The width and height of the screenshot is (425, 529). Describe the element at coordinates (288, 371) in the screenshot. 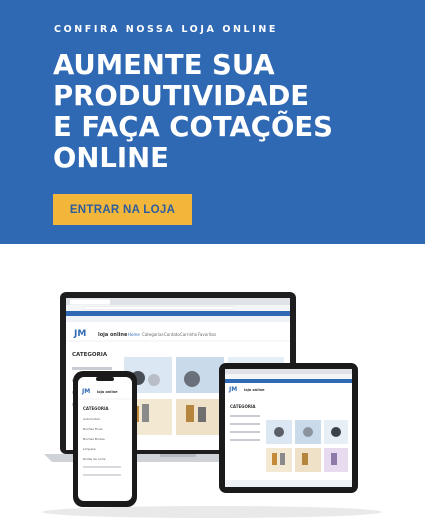

I see `tablet-tabbar` at that location.